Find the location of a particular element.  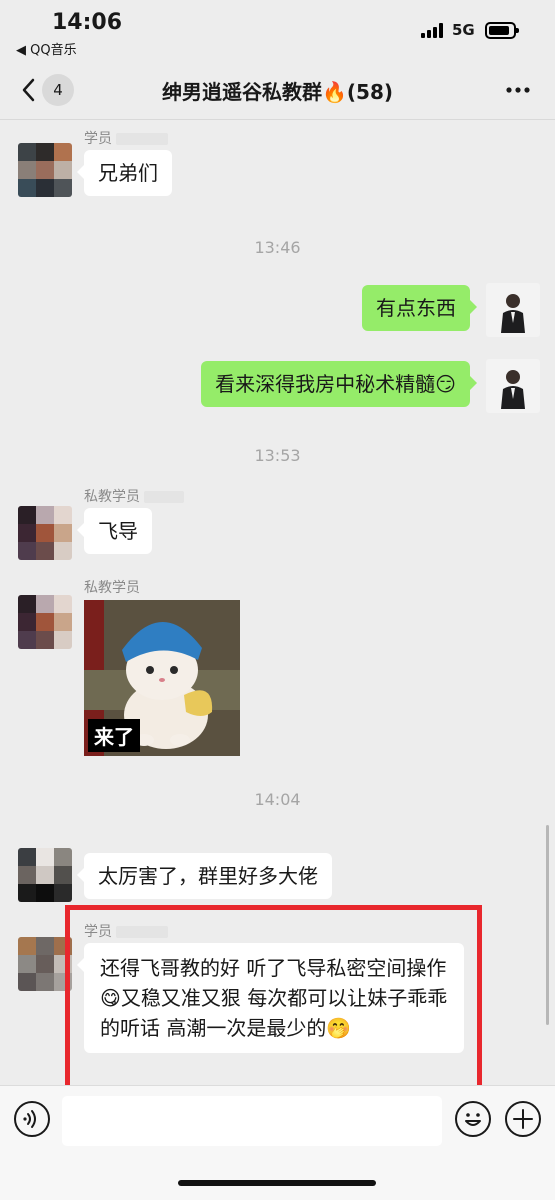

message-timestamp: 14:04 is located at coordinates (277, 799).